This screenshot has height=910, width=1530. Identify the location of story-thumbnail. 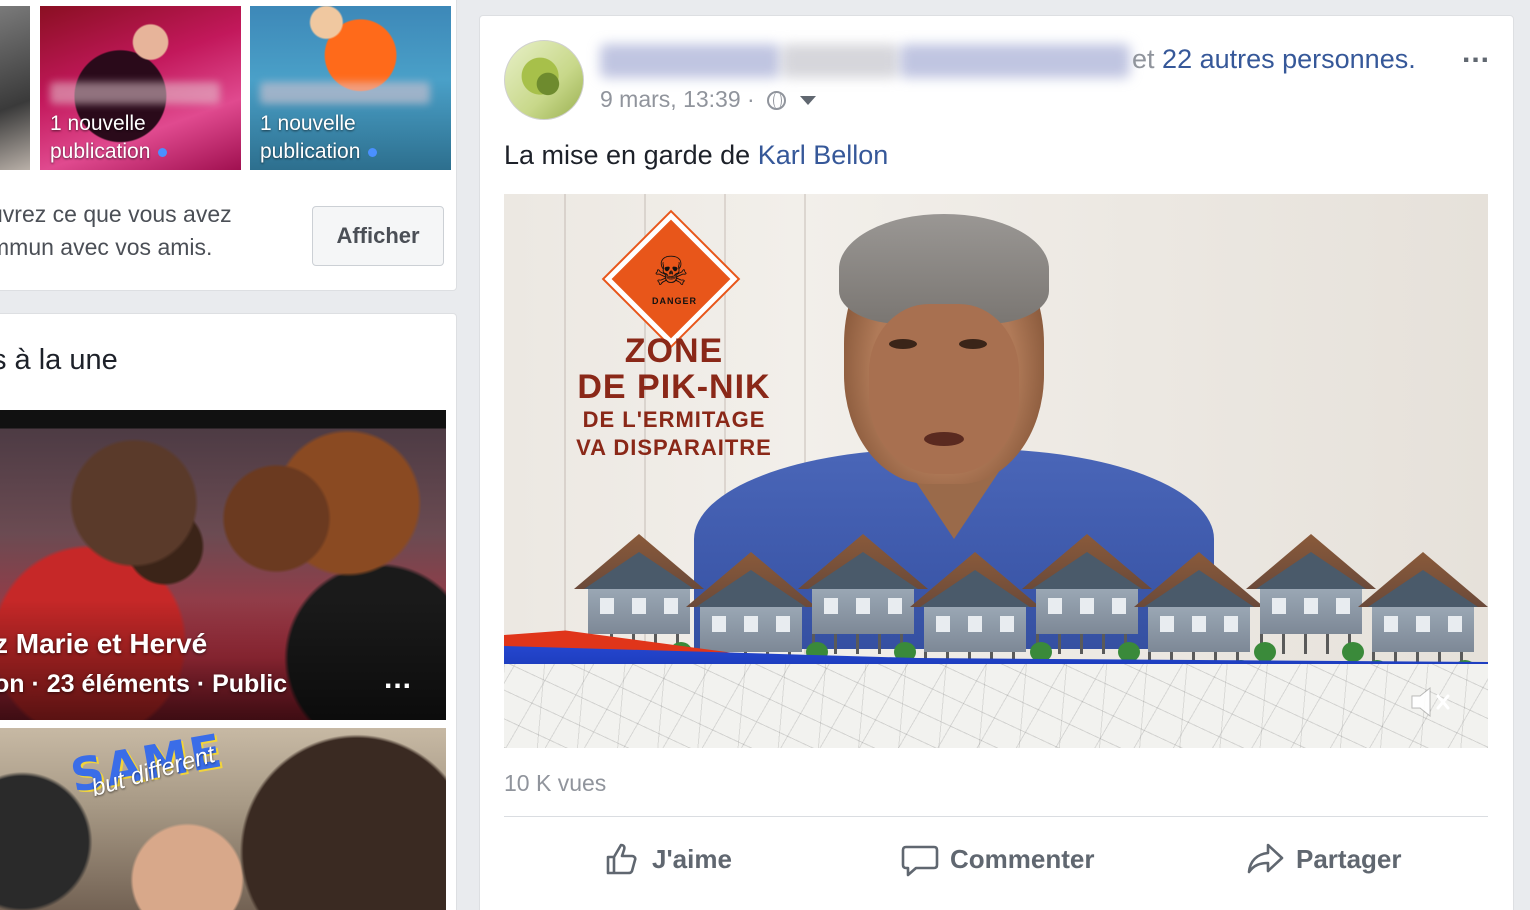
(15, 88).